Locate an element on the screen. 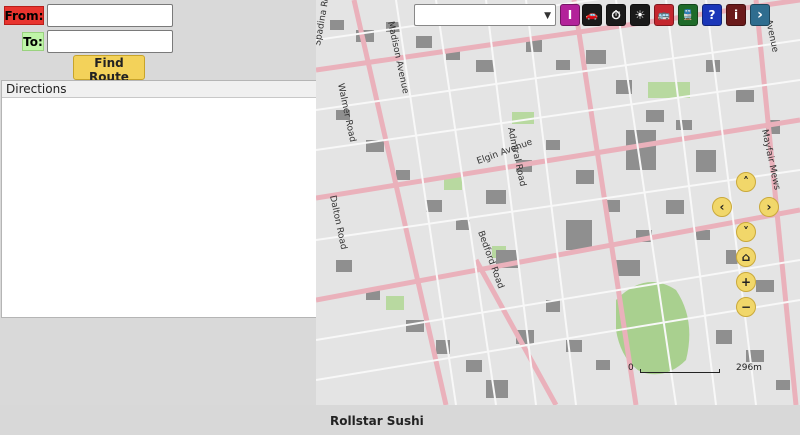 This screenshot has width=800, height=435. from-label: From: is located at coordinates (24, 15).